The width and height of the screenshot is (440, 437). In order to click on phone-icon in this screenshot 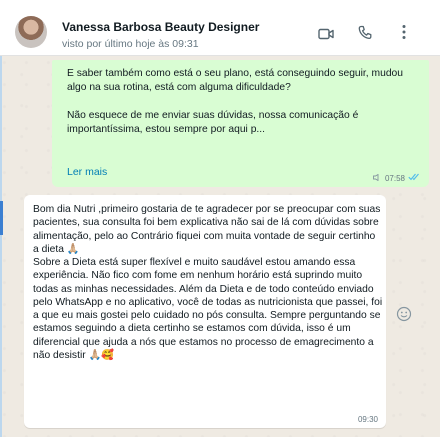, I will do `click(365, 35)`.